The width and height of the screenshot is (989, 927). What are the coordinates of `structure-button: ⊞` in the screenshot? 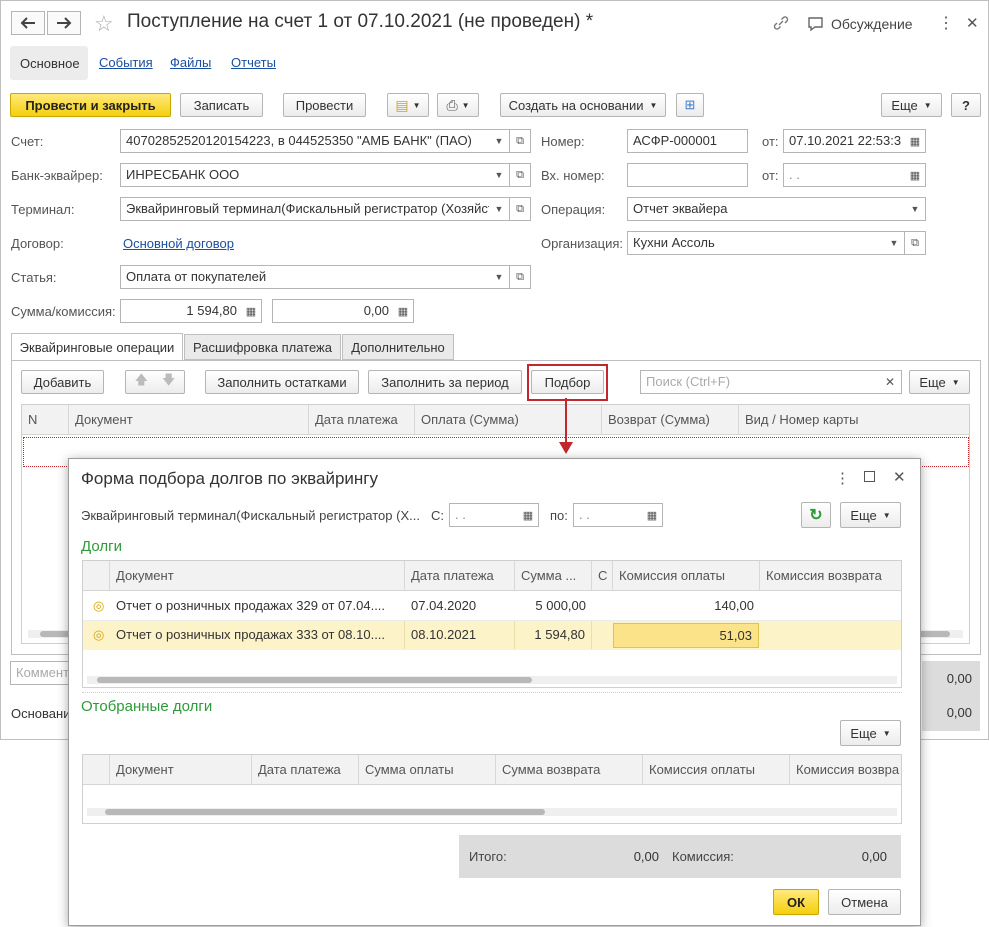 It's located at (690, 105).